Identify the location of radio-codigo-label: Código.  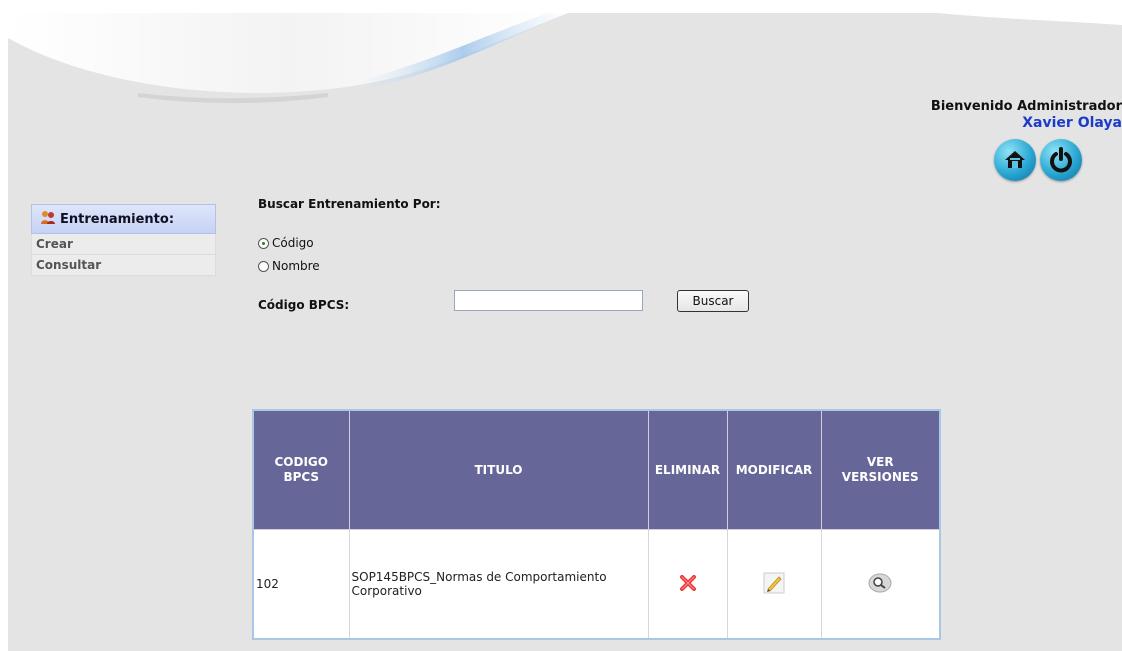
(293, 243).